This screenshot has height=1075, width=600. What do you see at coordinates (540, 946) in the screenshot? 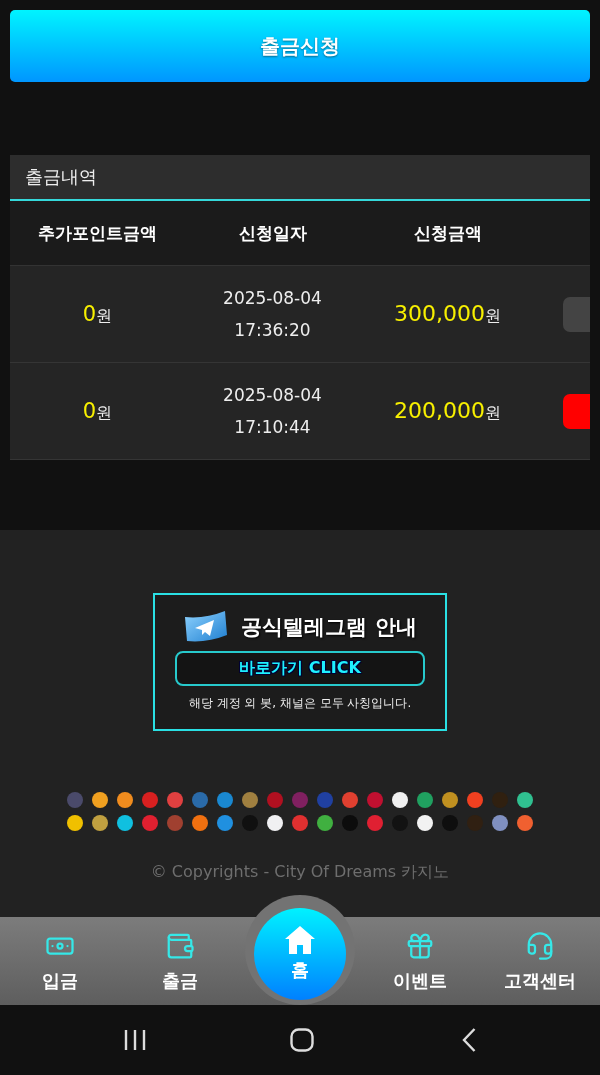
I see `headset-icon` at bounding box center [540, 946].